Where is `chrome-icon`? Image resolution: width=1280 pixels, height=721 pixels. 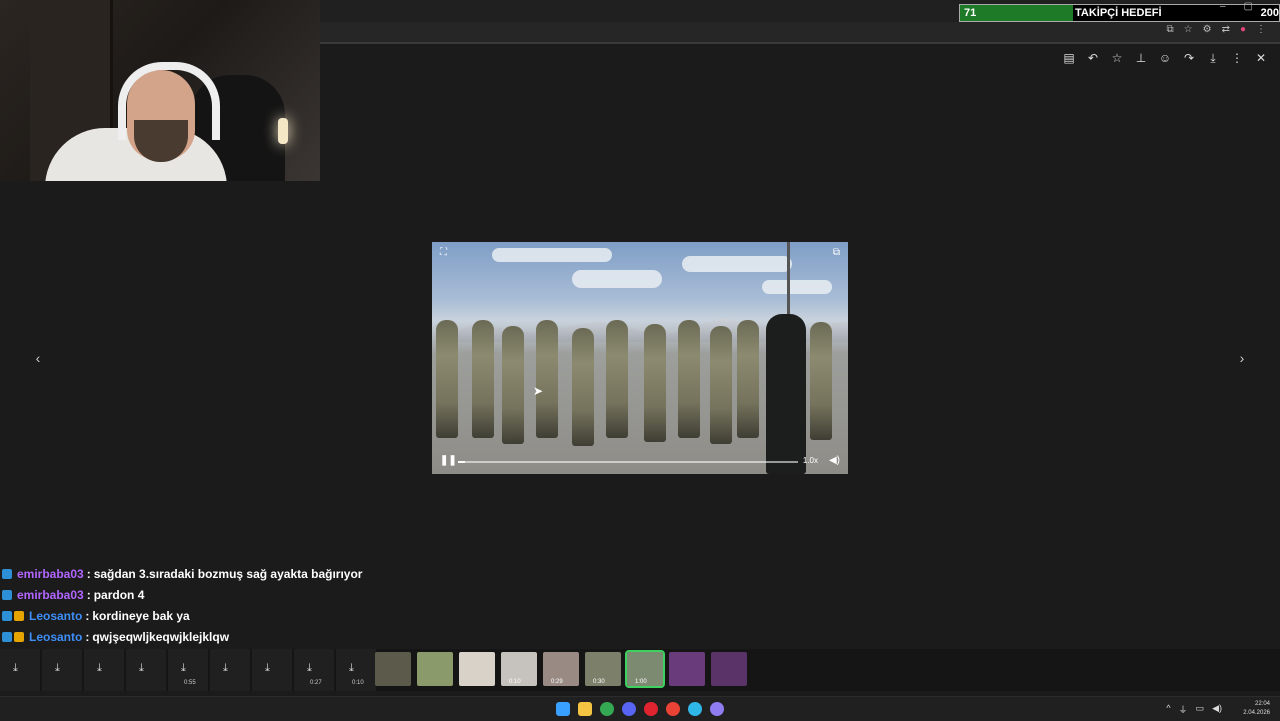 chrome-icon is located at coordinates (607, 709).